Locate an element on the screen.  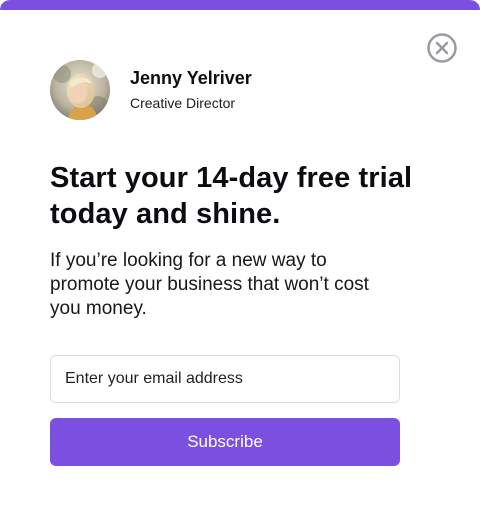
close-button is located at coordinates (442, 48).